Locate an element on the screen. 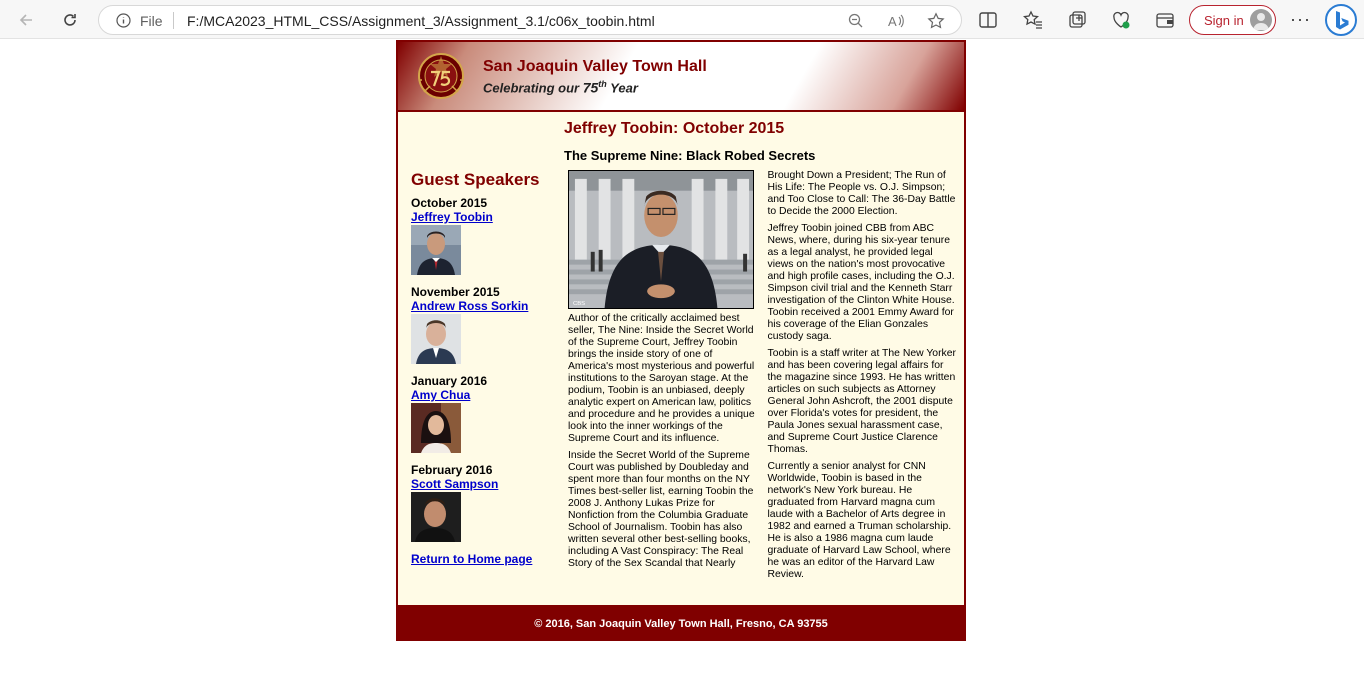 This screenshot has width=1364, height=676. return-home-link: Return to Home page is located at coordinates (486, 559).